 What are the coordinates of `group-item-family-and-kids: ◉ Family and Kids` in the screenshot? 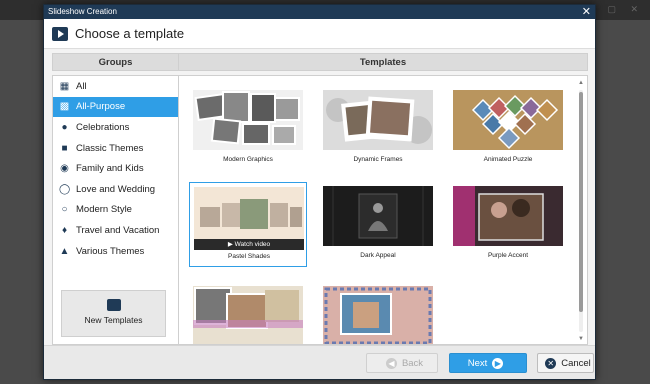 It's located at (115, 168).